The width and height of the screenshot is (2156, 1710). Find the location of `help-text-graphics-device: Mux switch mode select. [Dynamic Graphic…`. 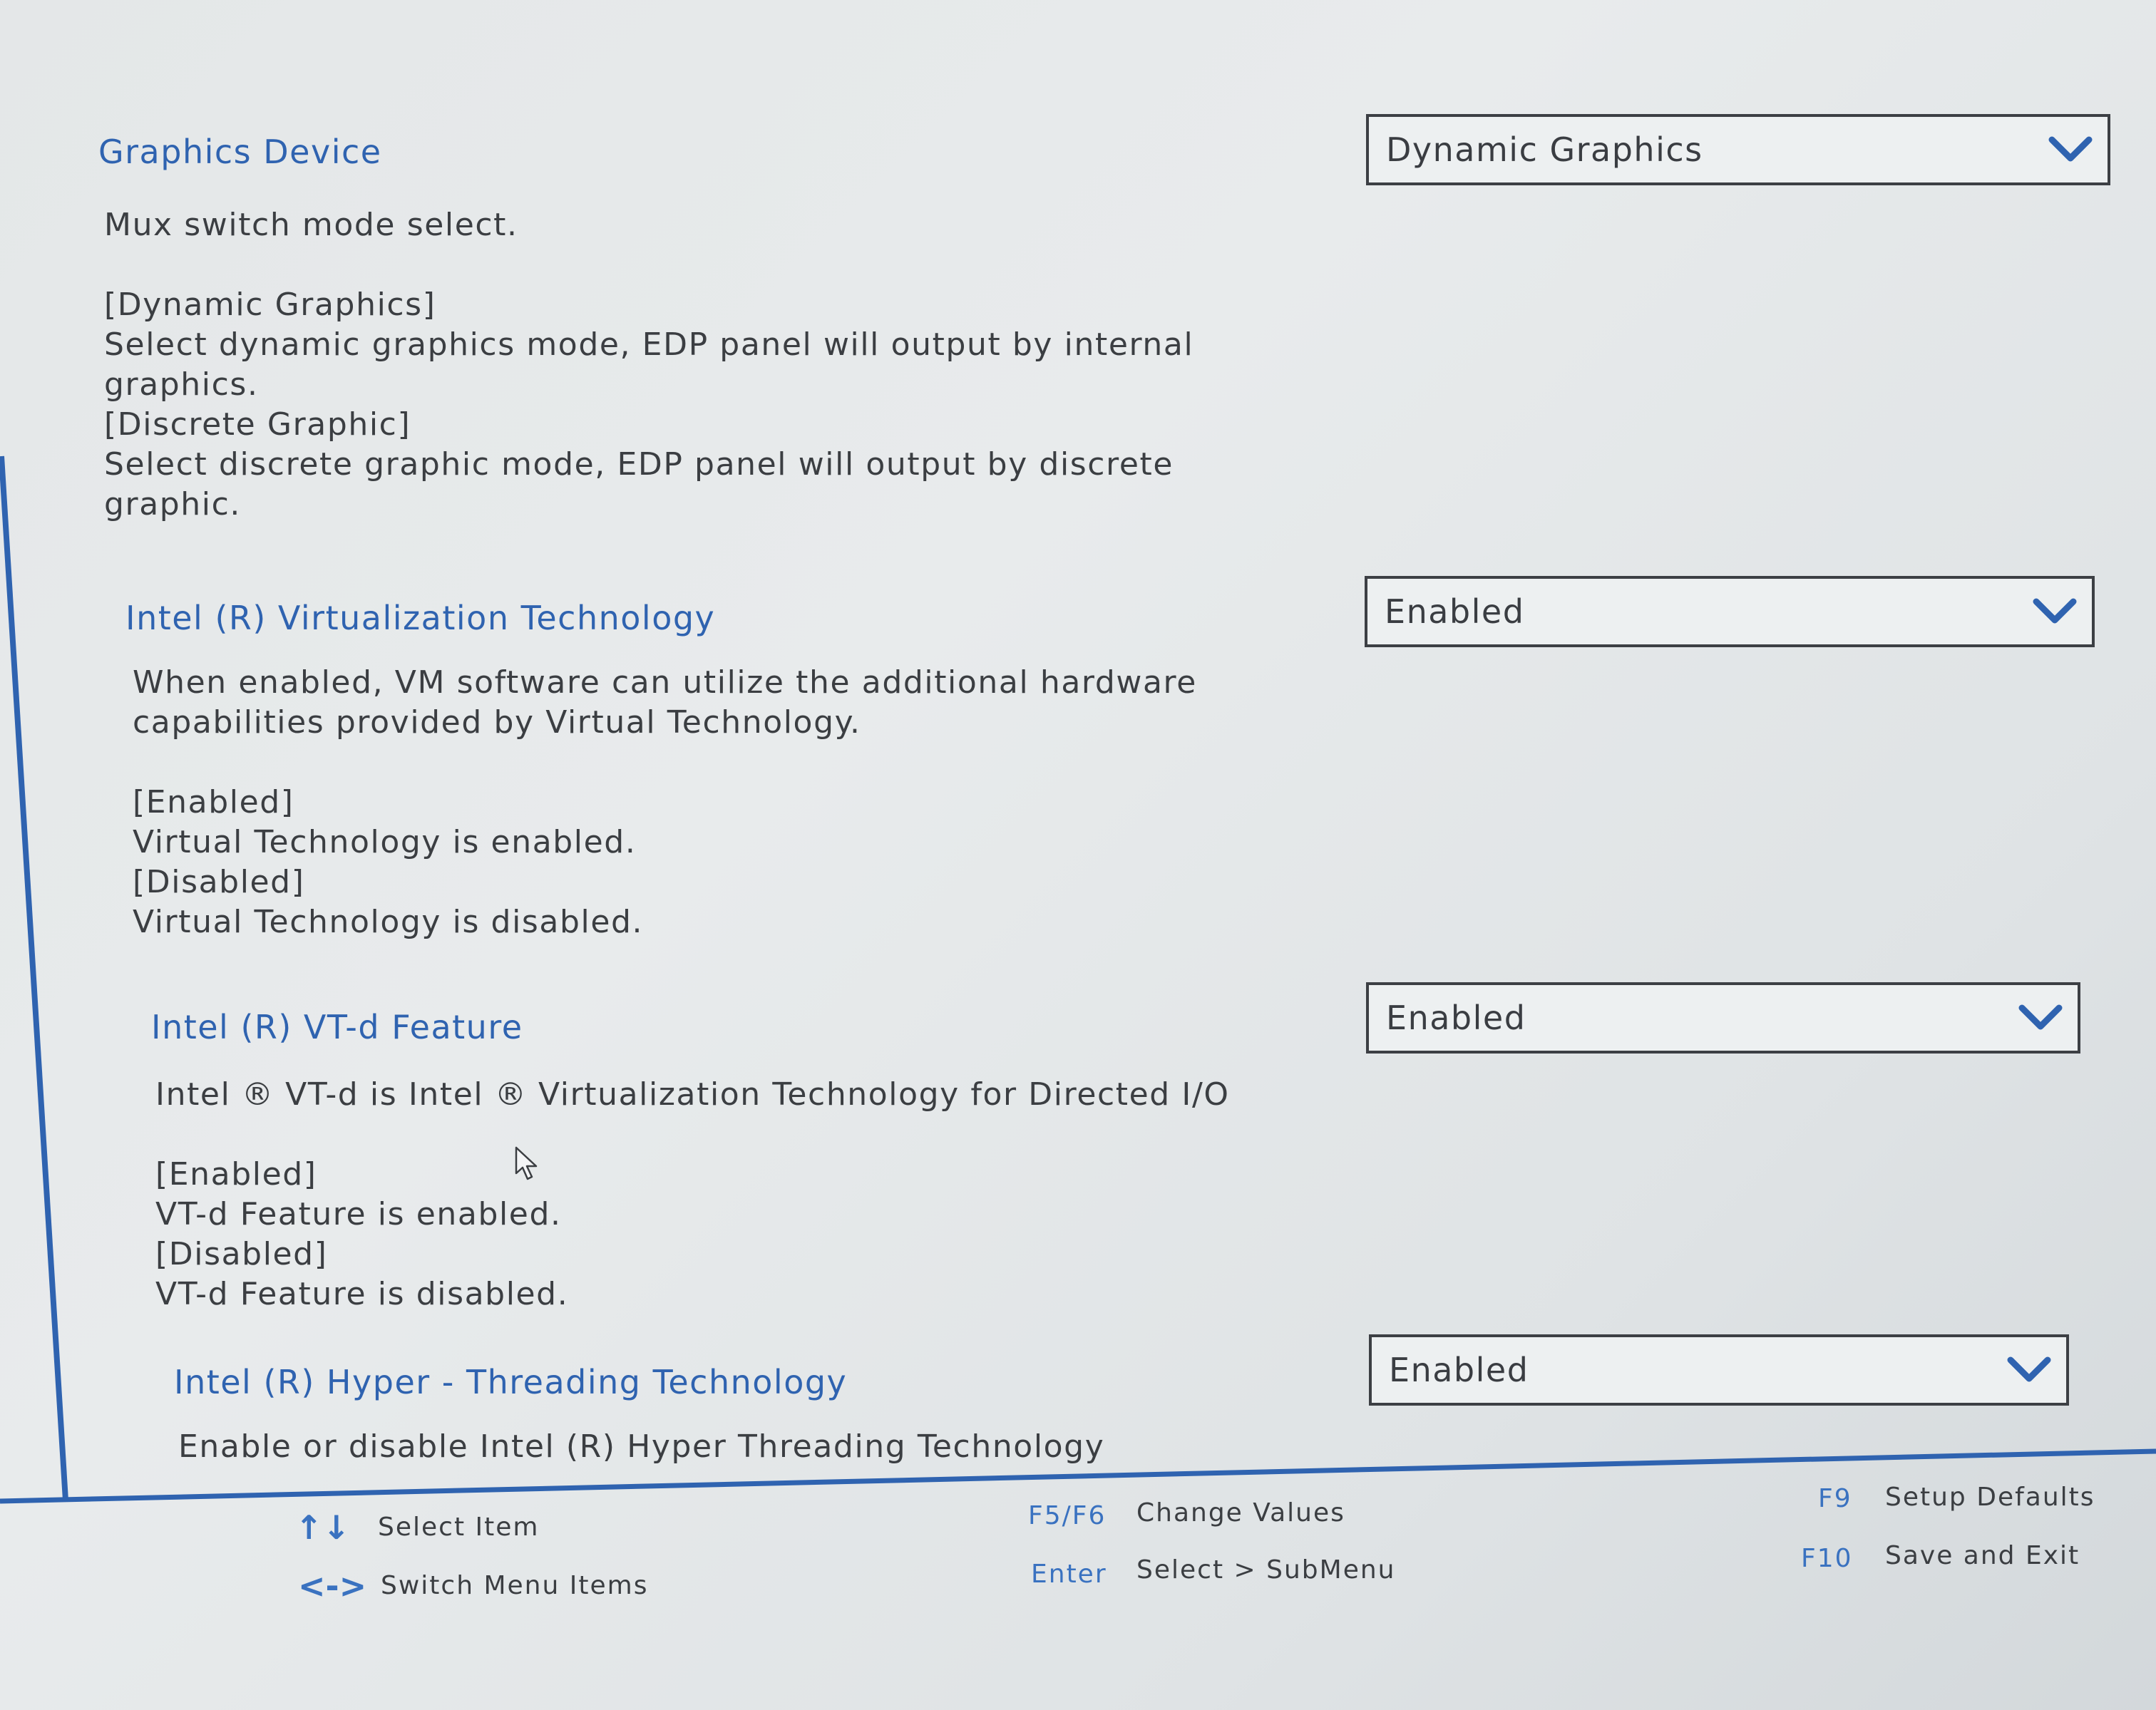

help-text-graphics-device: Mux switch mode select. [Dynamic Graphic… is located at coordinates (649, 365).